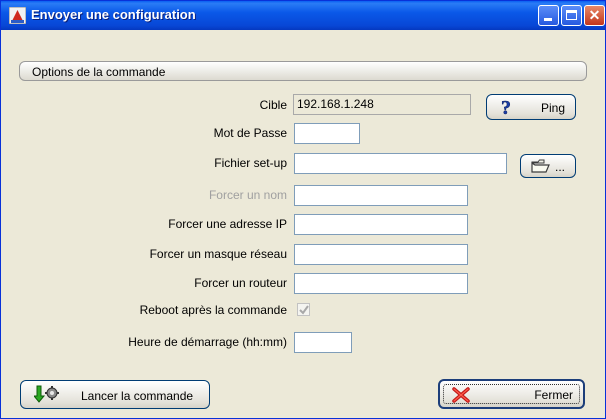 Image resolution: width=606 pixels, height=419 pixels. What do you see at coordinates (240, 283) in the screenshot?
I see `forcer-routeur-label: Forcer un routeur` at bounding box center [240, 283].